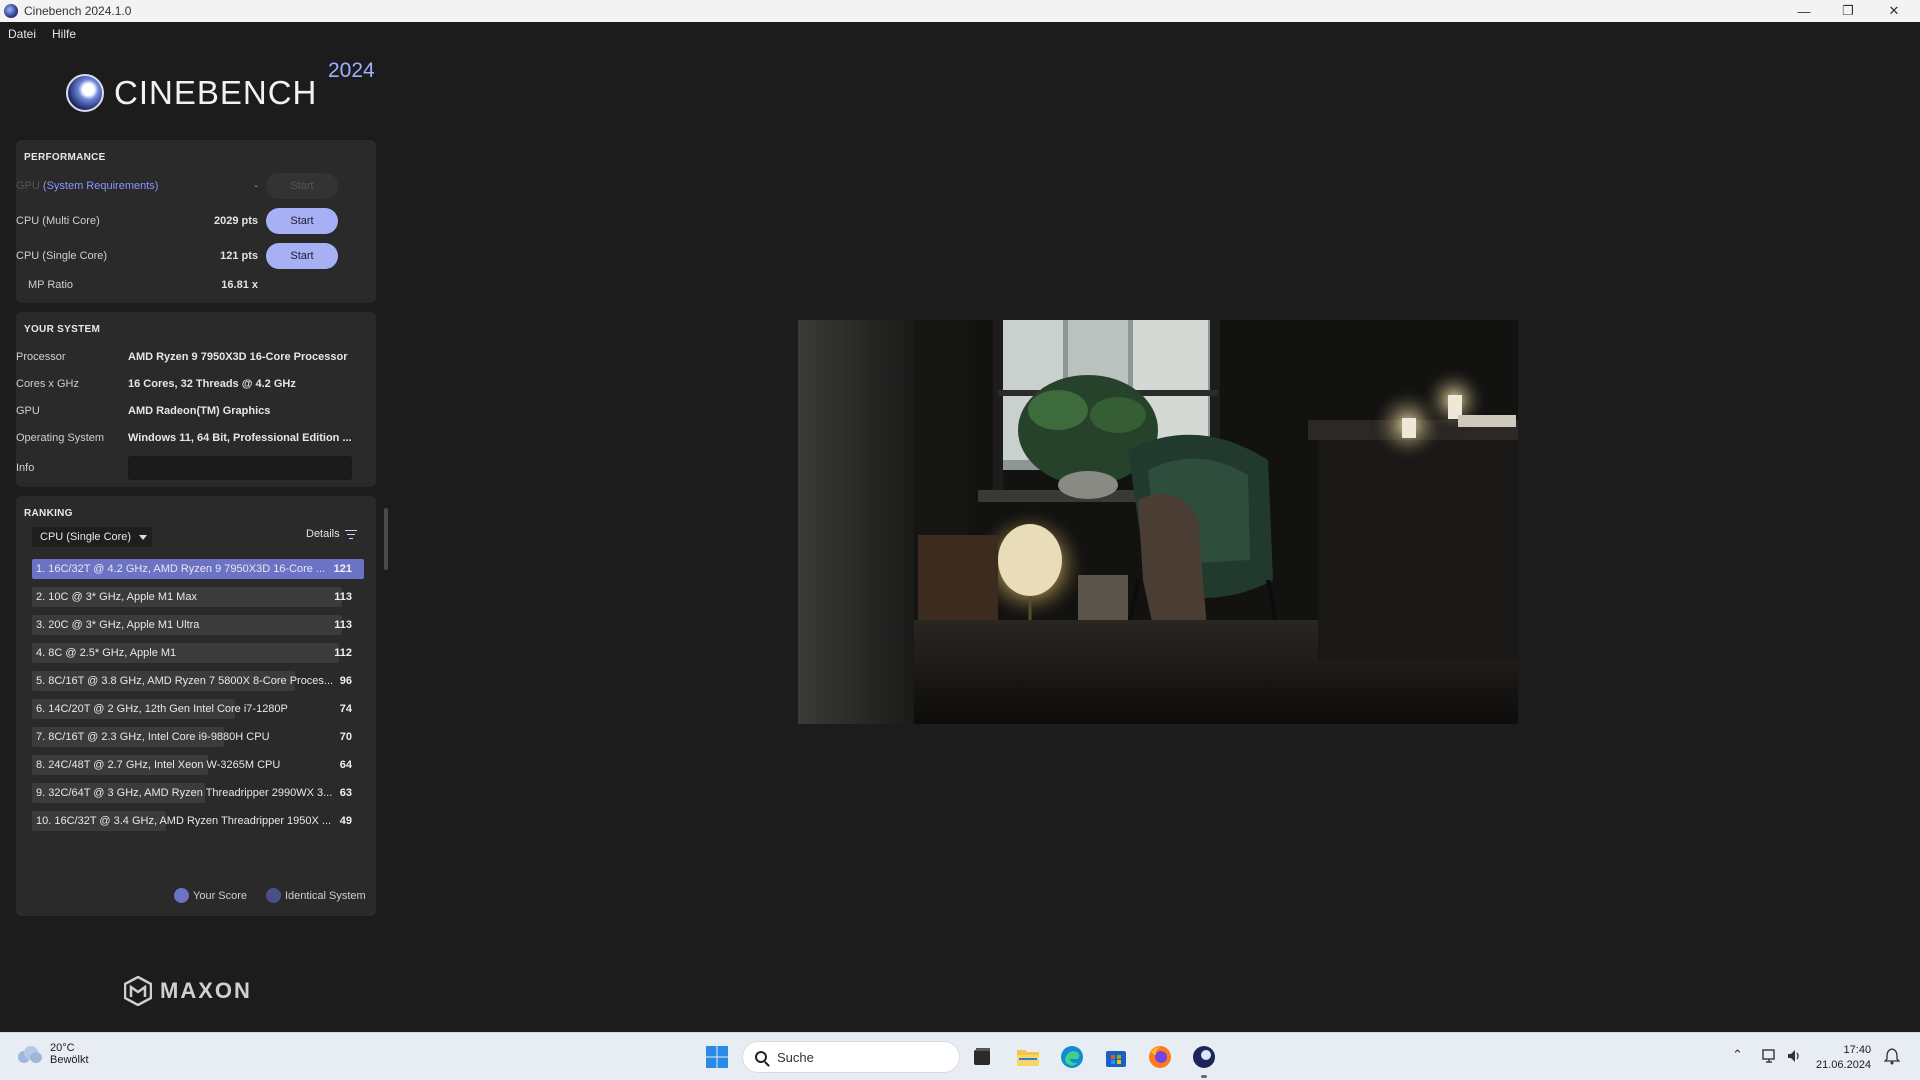 The height and width of the screenshot is (1080, 1920). I want to click on system-requirements-link: (System Requirements), so click(101, 186).